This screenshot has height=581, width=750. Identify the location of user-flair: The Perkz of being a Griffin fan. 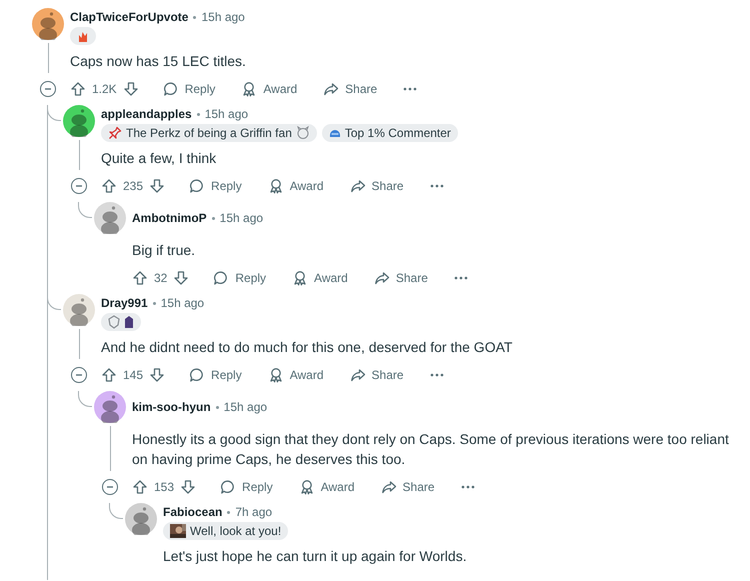
(209, 133).